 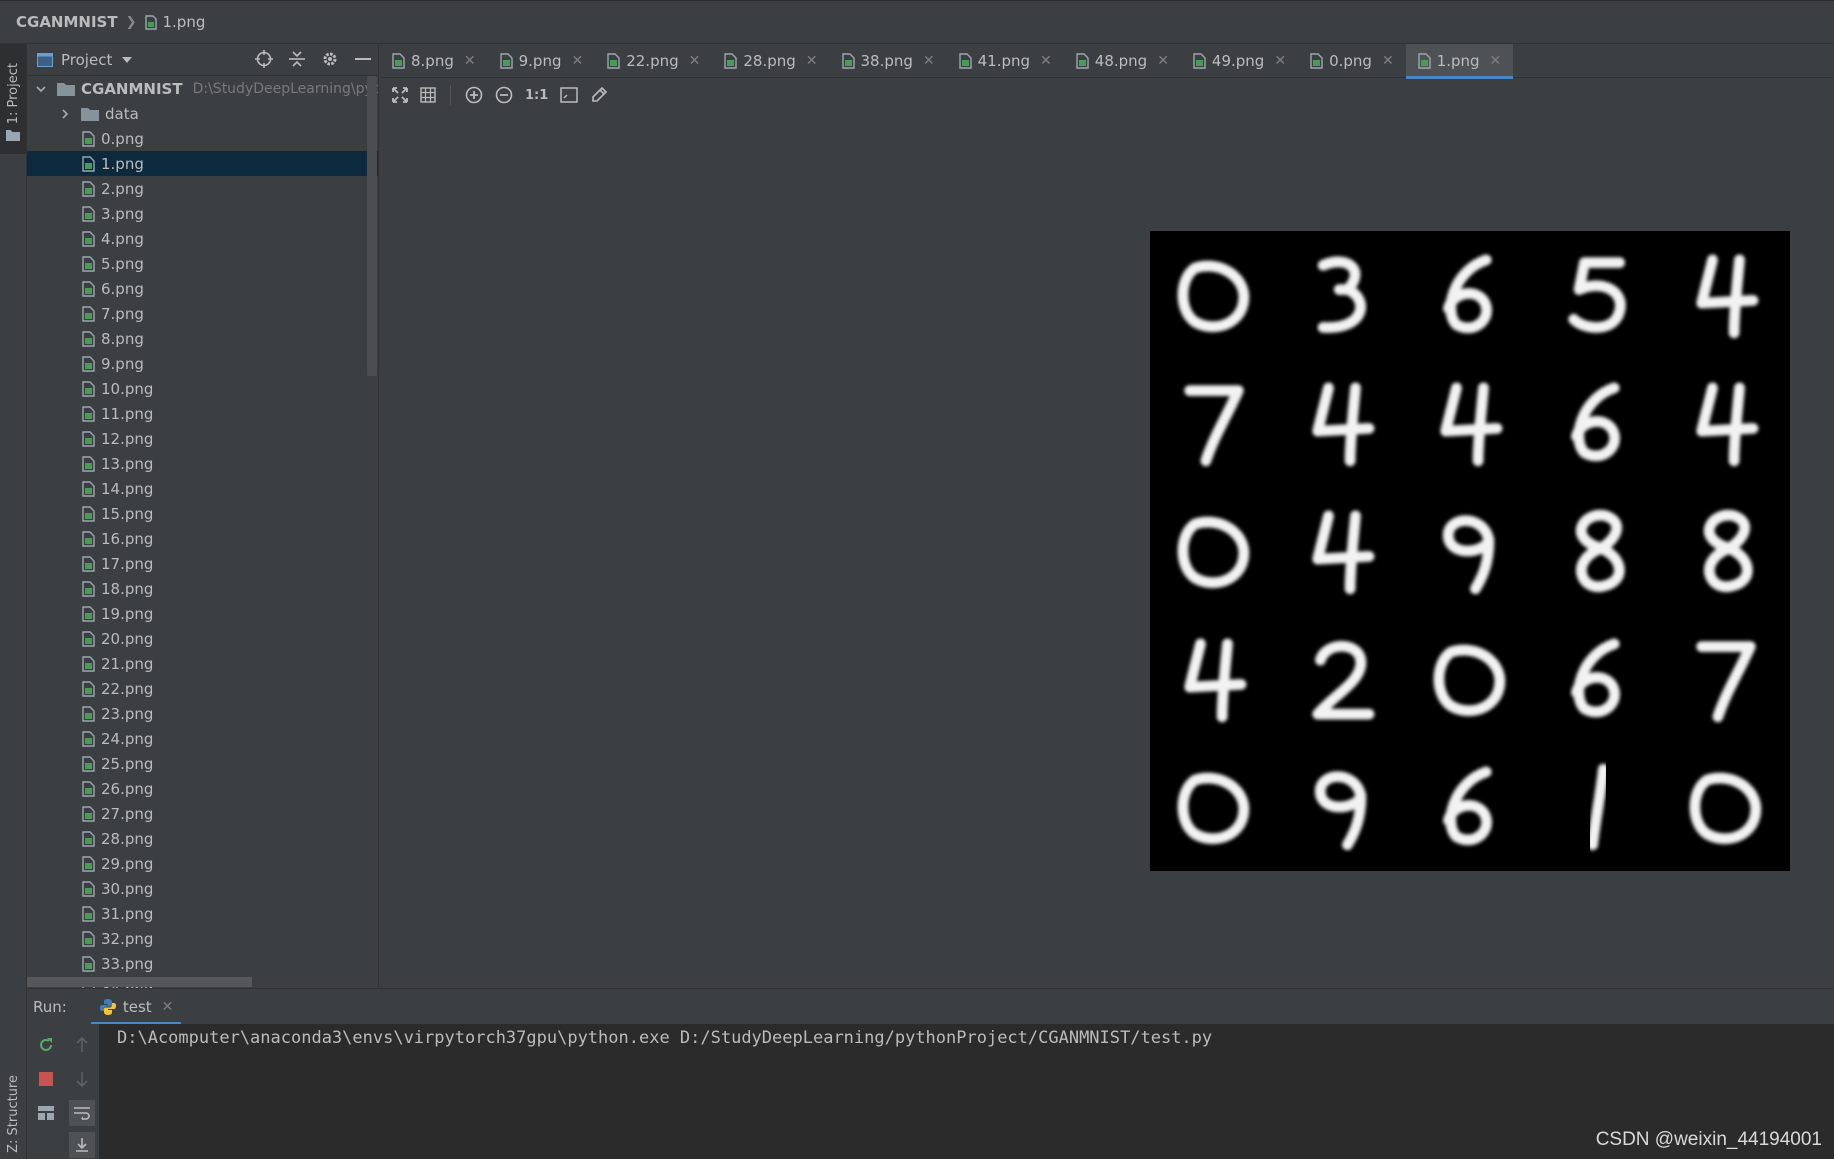 I want to click on arrow-down-icon, so click(x=82, y=1079).